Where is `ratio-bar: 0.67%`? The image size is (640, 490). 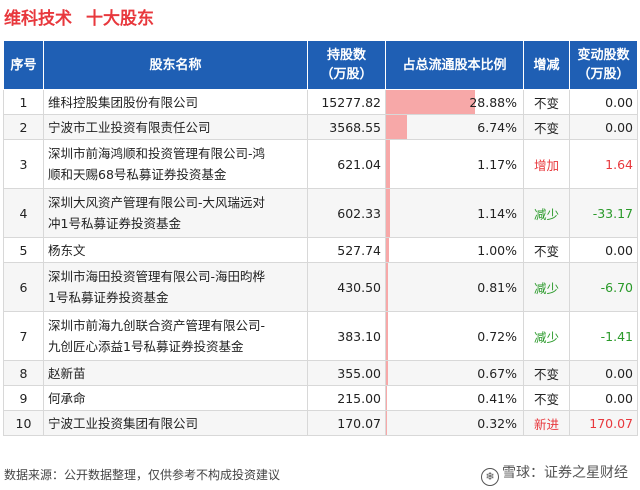
ratio-bar: 0.67% is located at coordinates (454, 373).